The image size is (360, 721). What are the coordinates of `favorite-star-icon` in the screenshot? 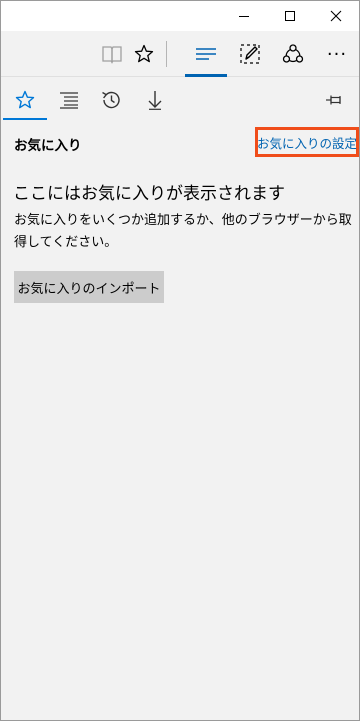 It's located at (144, 53).